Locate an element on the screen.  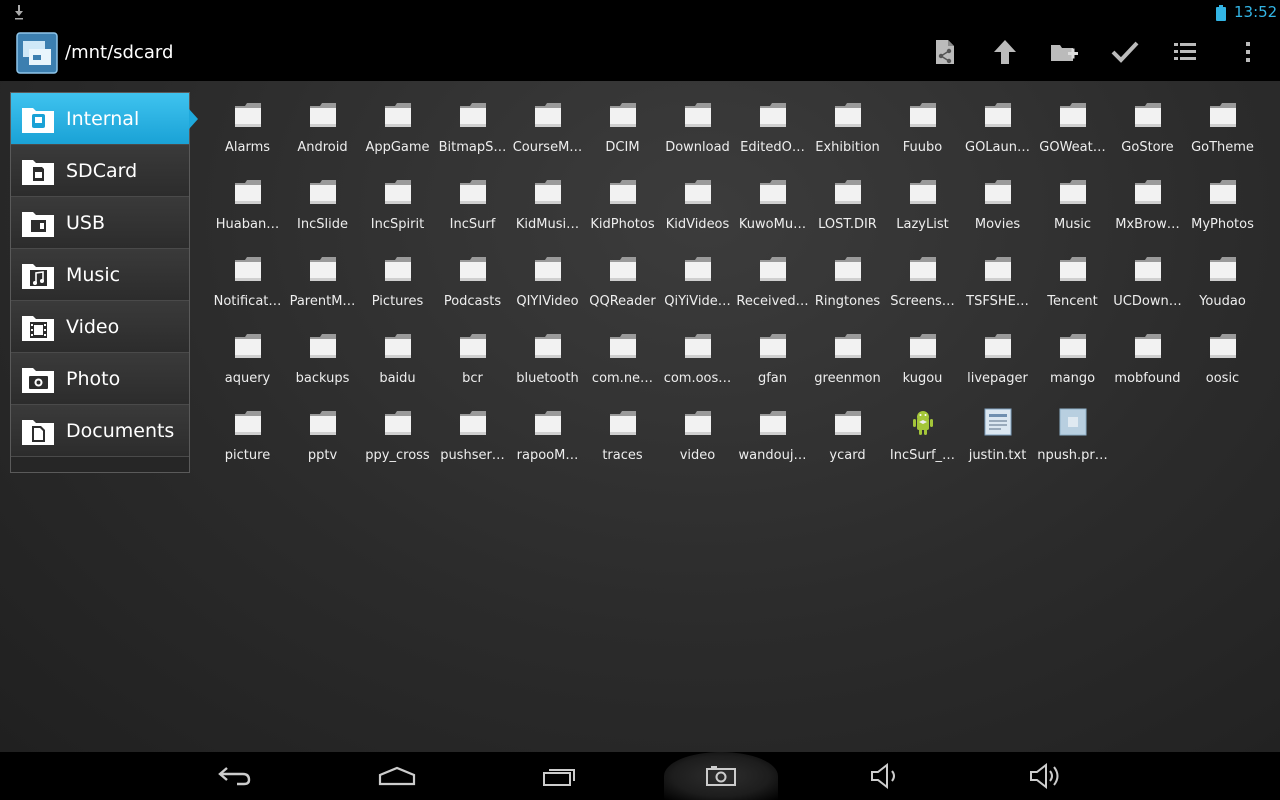
folder-item: KidPhotos is located at coordinates (622, 207).